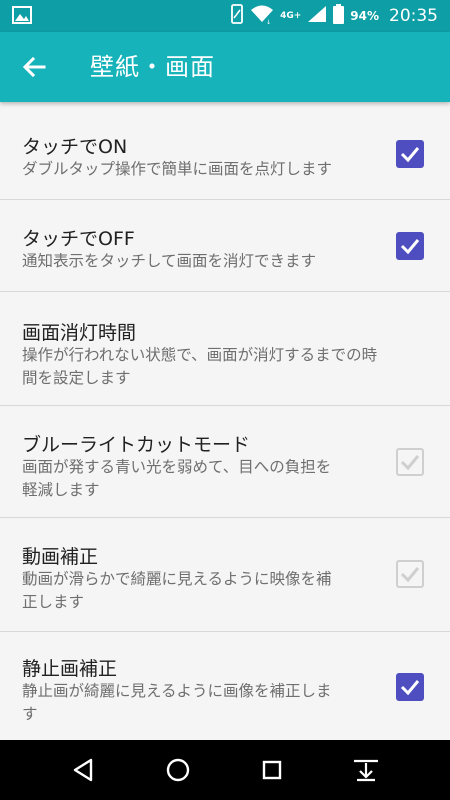  I want to click on setting-title: タッチでON, so click(75, 147).